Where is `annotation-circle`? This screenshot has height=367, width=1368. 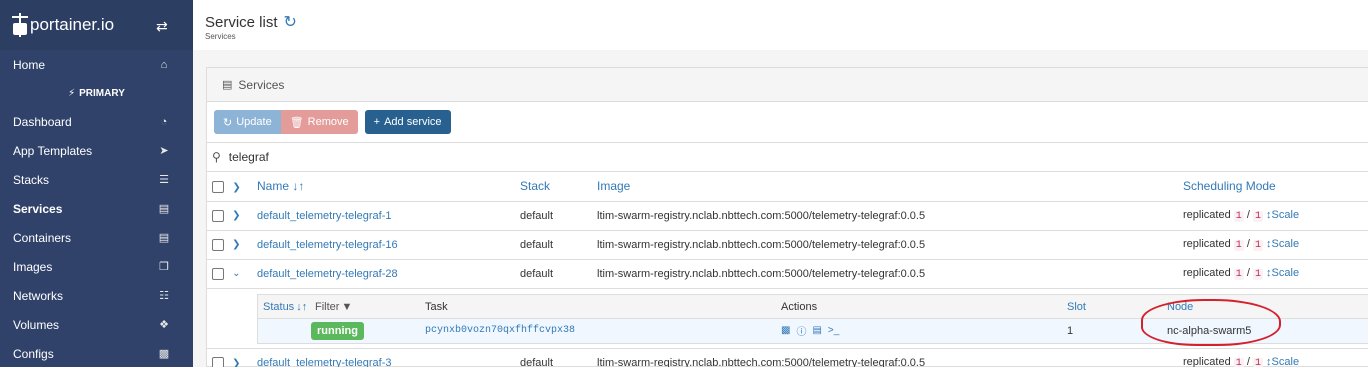
annotation-circle is located at coordinates (1211, 322).